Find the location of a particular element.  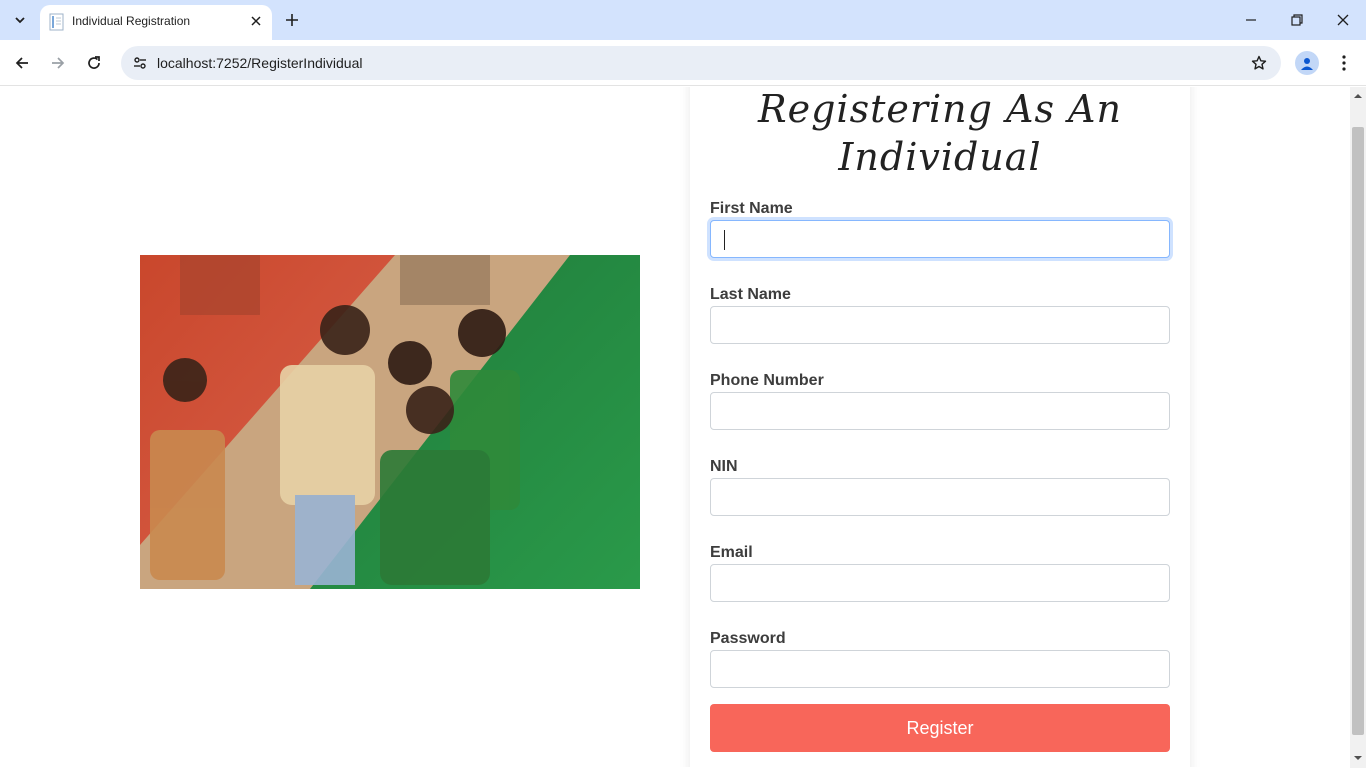

tune-icon is located at coordinates (140, 63).